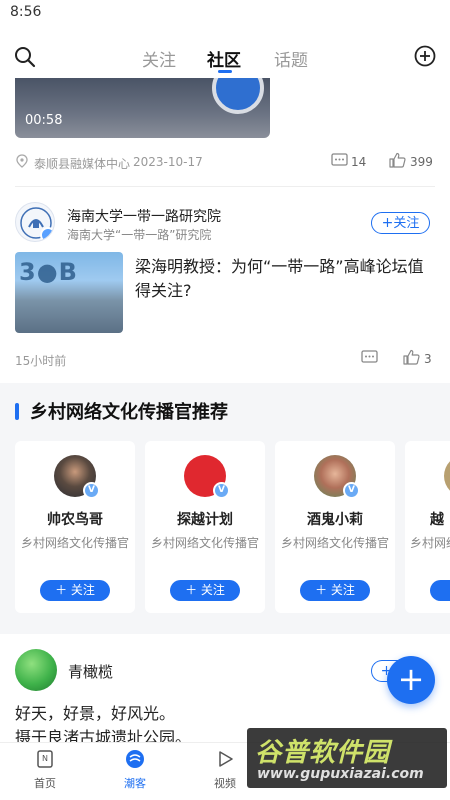 This screenshot has height=800, width=450. What do you see at coordinates (225, 783) in the screenshot?
I see `bottom-tab-label: 视频` at bounding box center [225, 783].